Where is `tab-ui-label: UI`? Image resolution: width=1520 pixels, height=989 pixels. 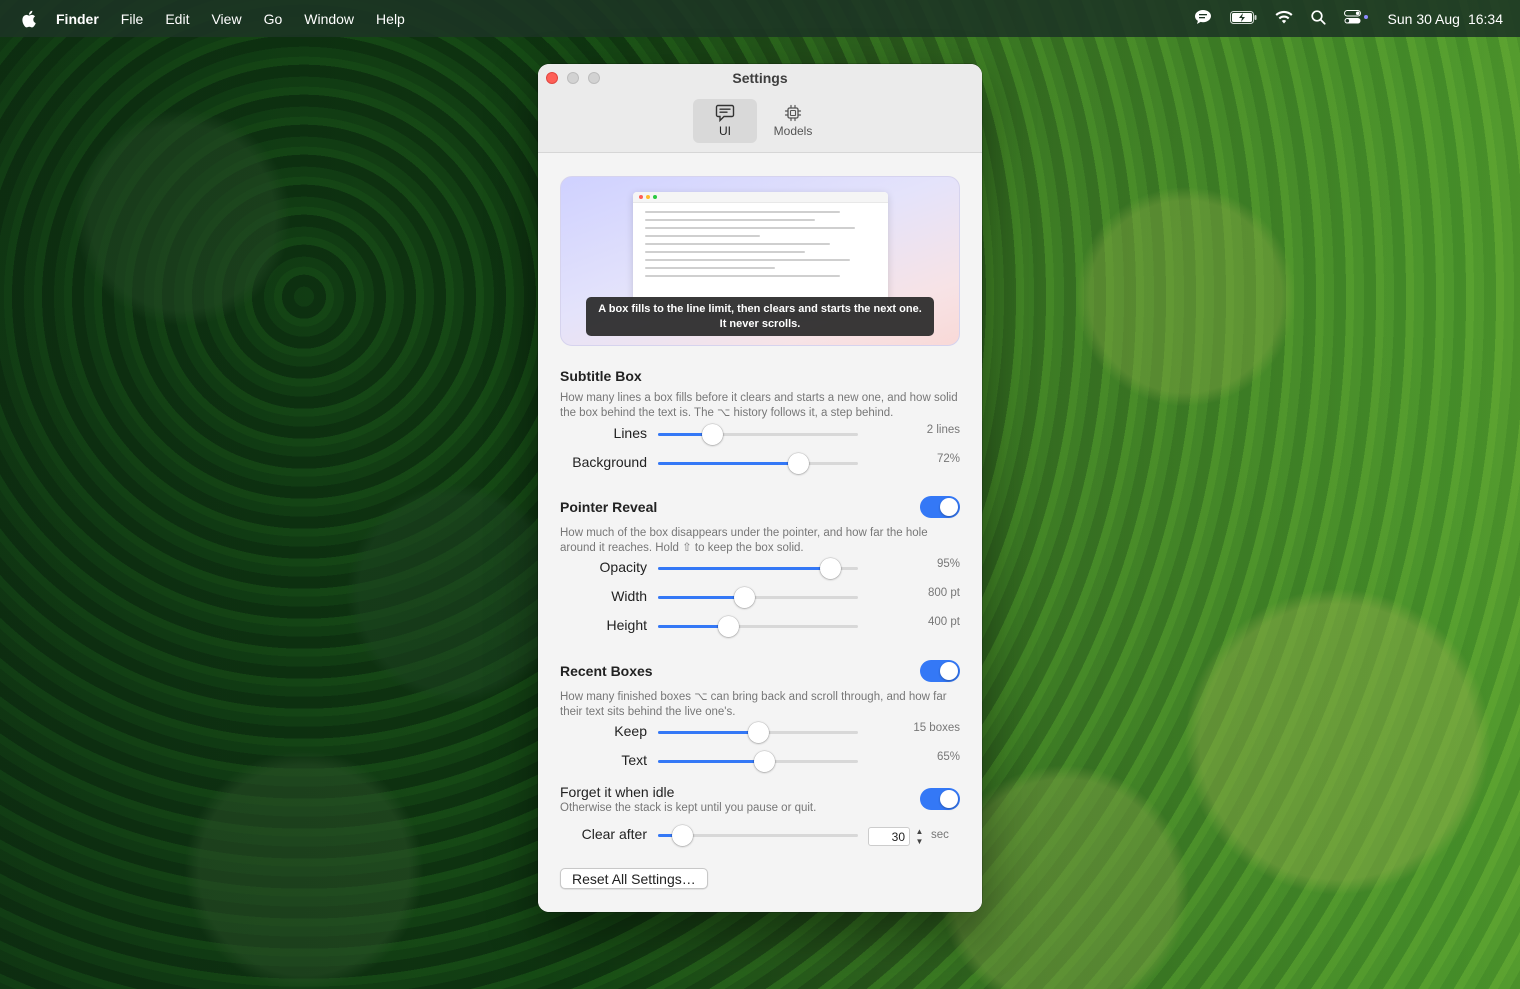
tab-ui-label: UI is located at coordinates (725, 131).